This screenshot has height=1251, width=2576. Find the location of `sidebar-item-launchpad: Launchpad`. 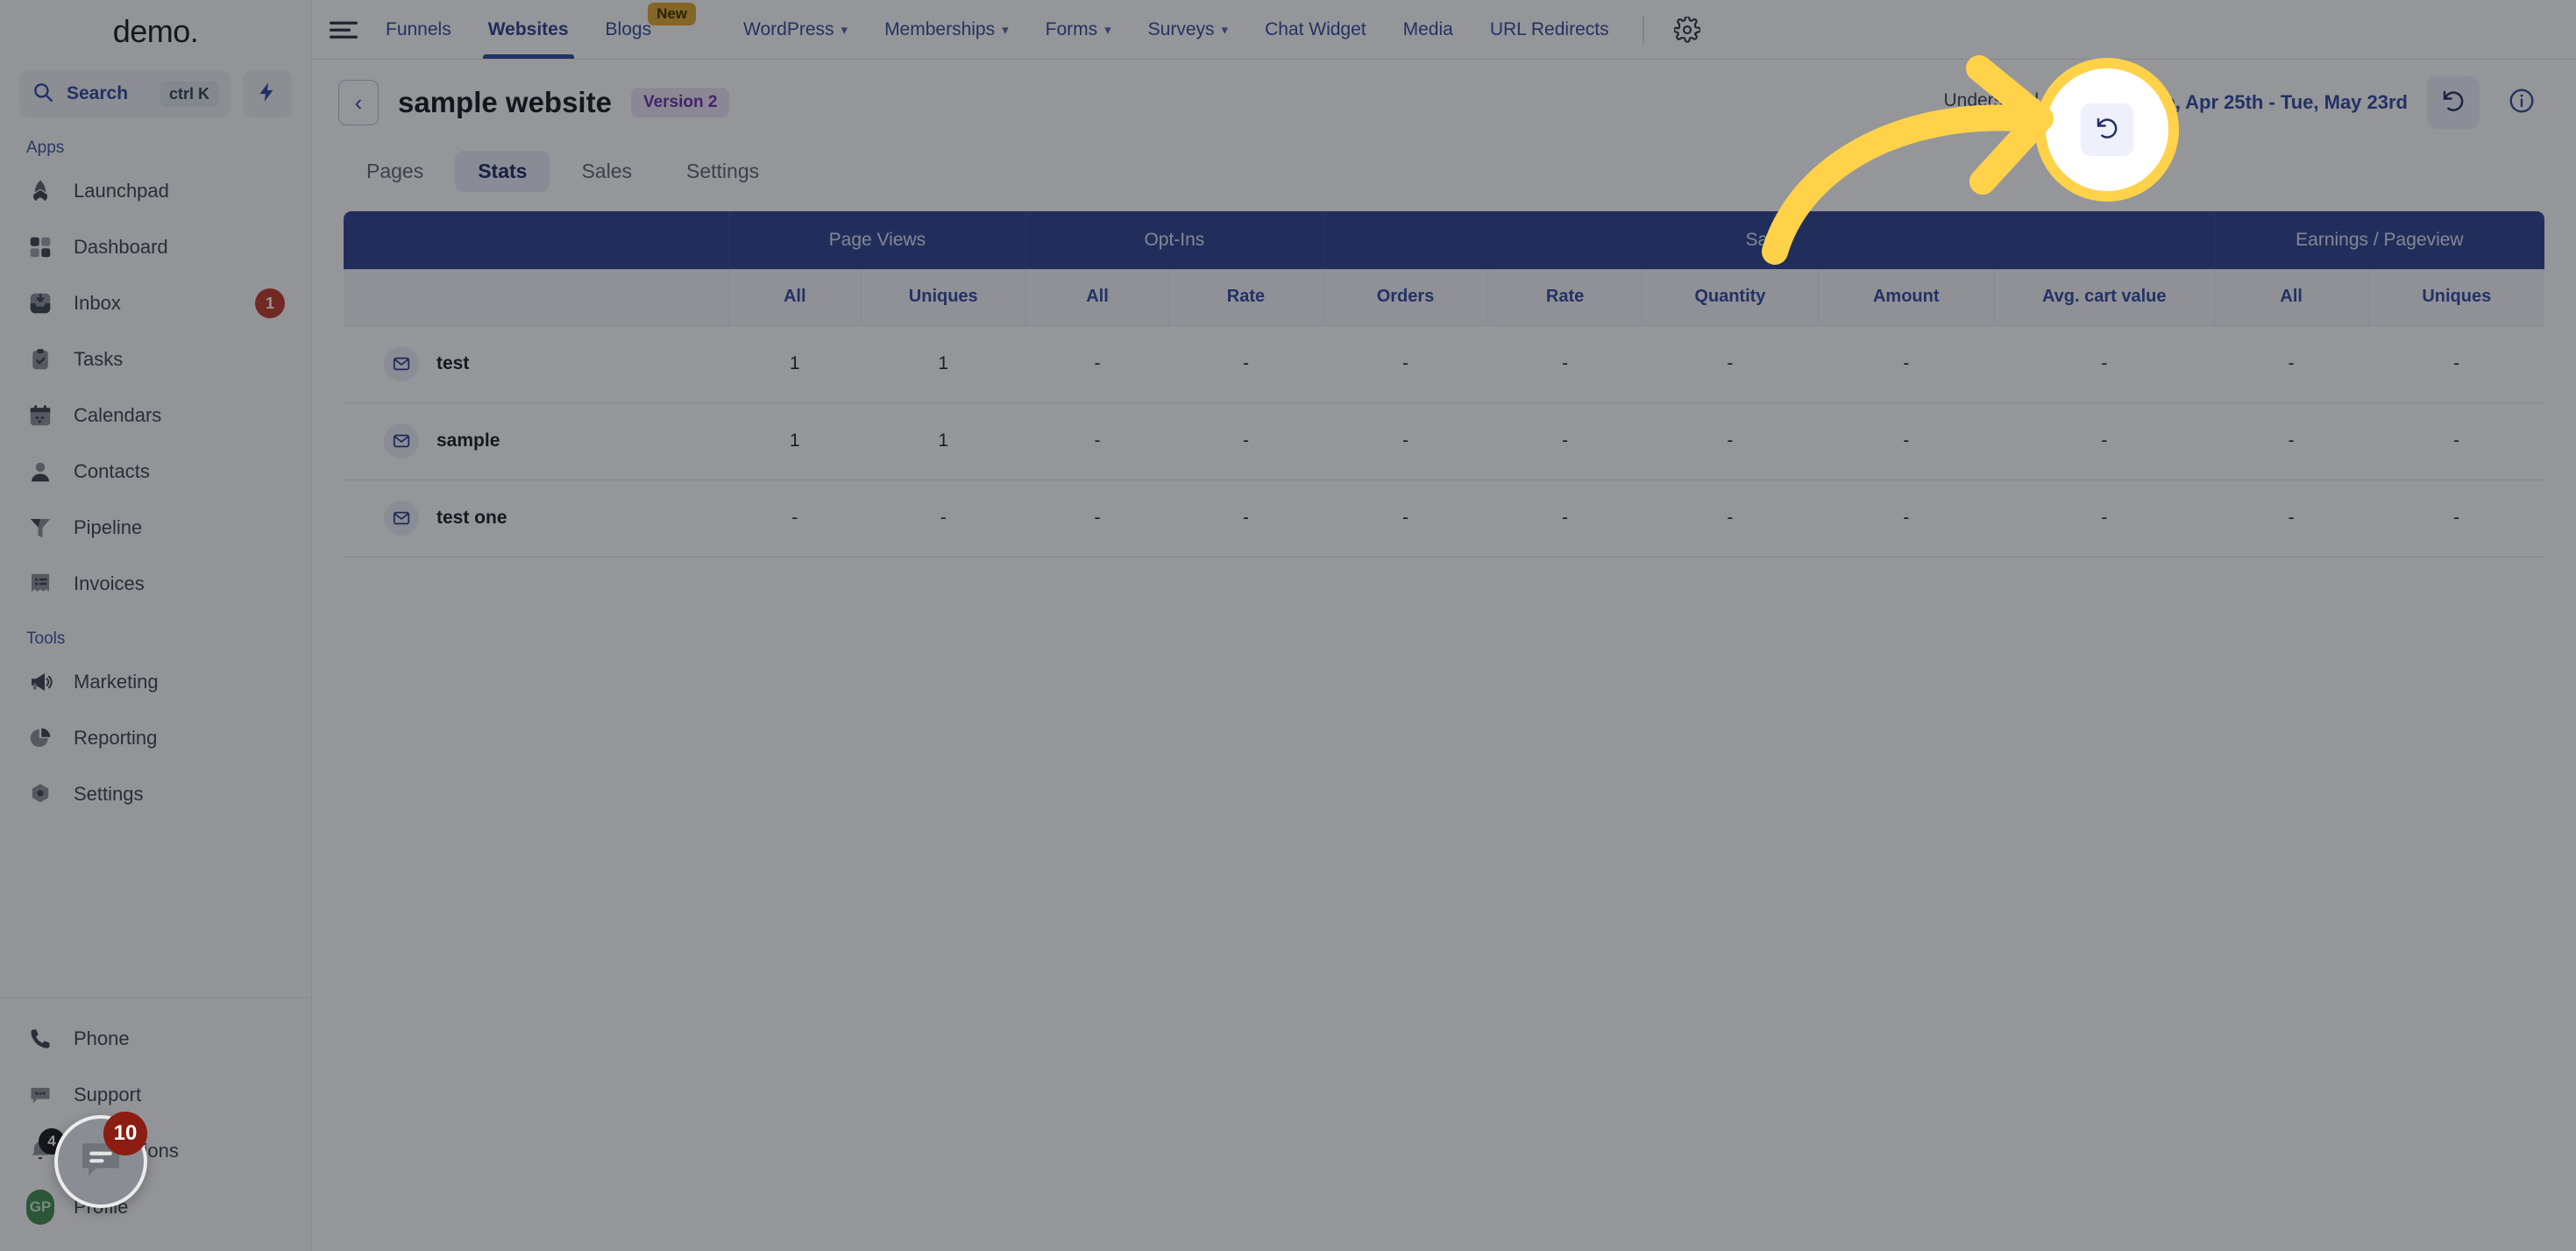

sidebar-item-launchpad: Launchpad is located at coordinates (156, 191).